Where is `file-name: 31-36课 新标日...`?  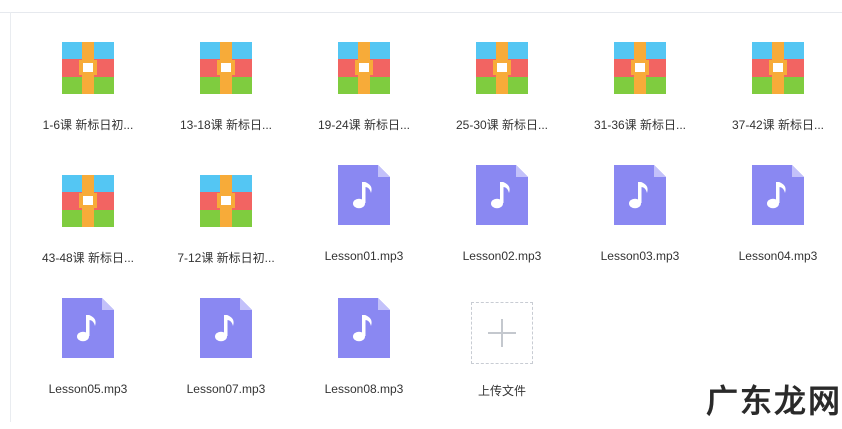
file-name: 31-36课 新标日... is located at coordinates (640, 125).